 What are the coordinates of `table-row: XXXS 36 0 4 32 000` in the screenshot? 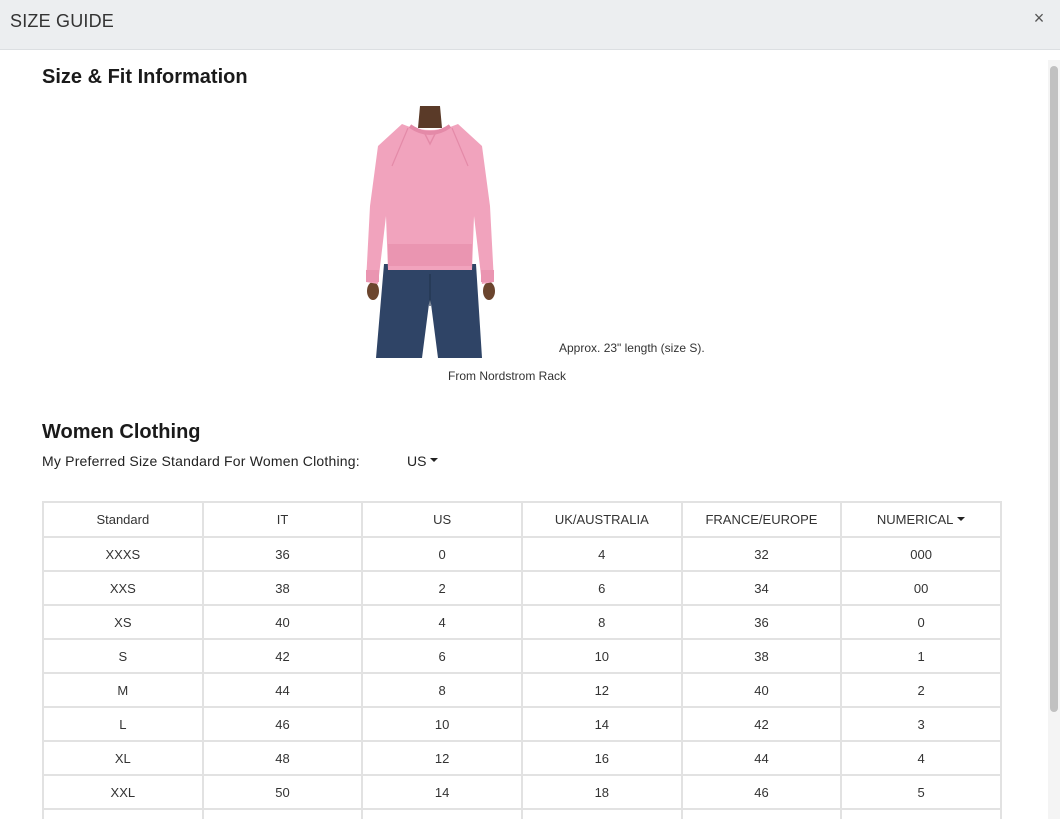 It's located at (522, 554).